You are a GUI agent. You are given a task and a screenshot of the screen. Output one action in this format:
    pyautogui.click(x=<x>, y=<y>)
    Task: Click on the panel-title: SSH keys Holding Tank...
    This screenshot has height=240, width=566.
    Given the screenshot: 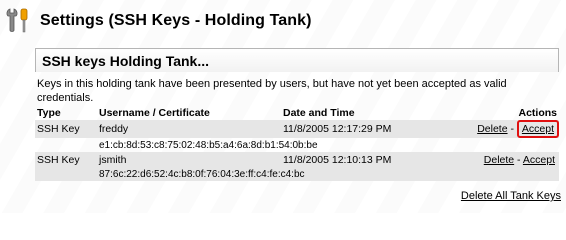 What is the action you would take?
    pyautogui.click(x=126, y=60)
    